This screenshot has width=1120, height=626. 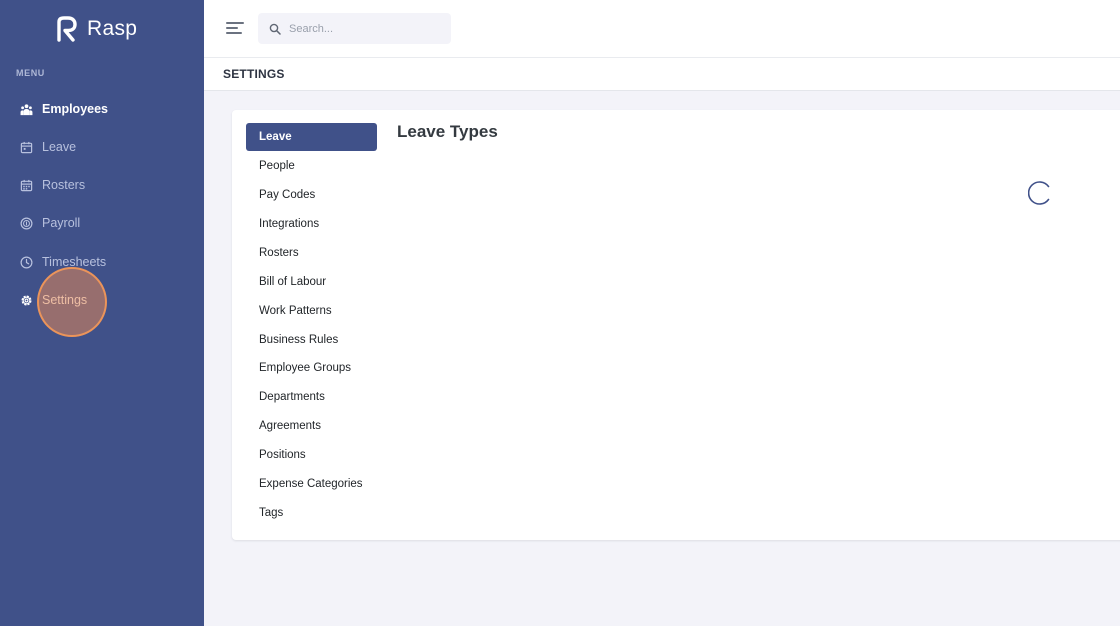 I want to click on settings-item-work-patterns: Work Patterns, so click(x=311, y=311).